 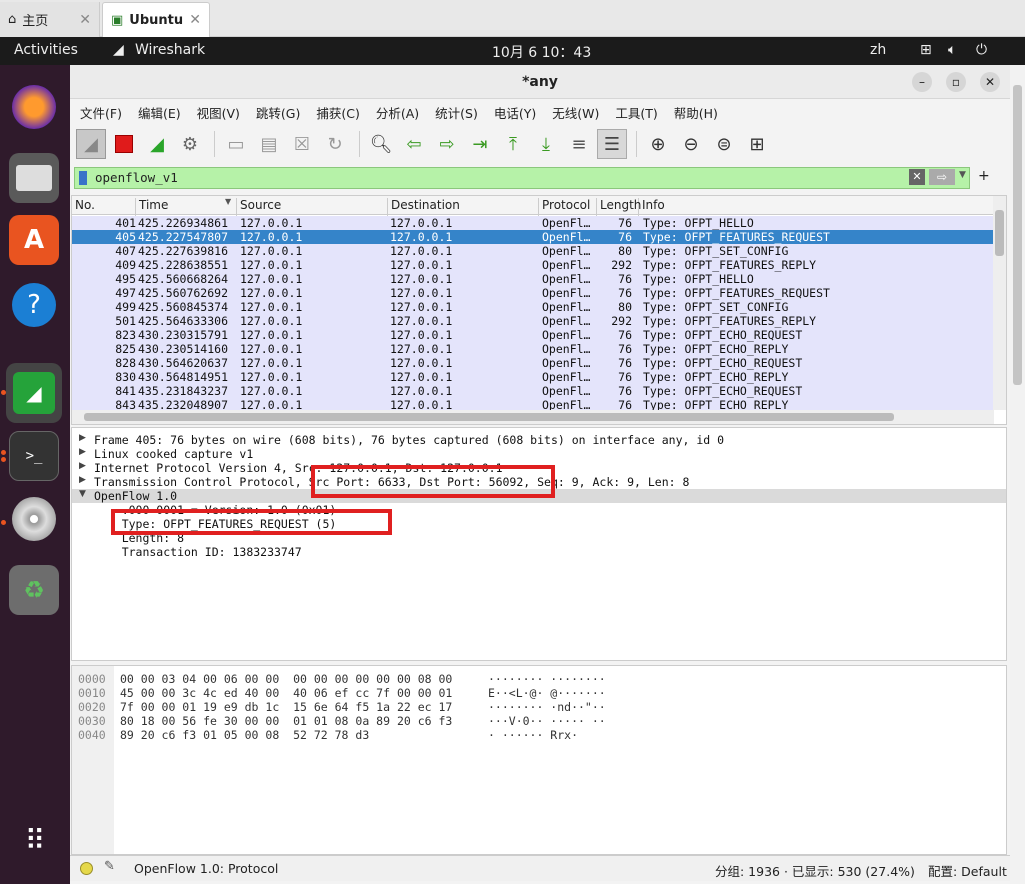 I want to click on bytes-ascii: ···V·0·· ····· ··, so click(x=547, y=721).